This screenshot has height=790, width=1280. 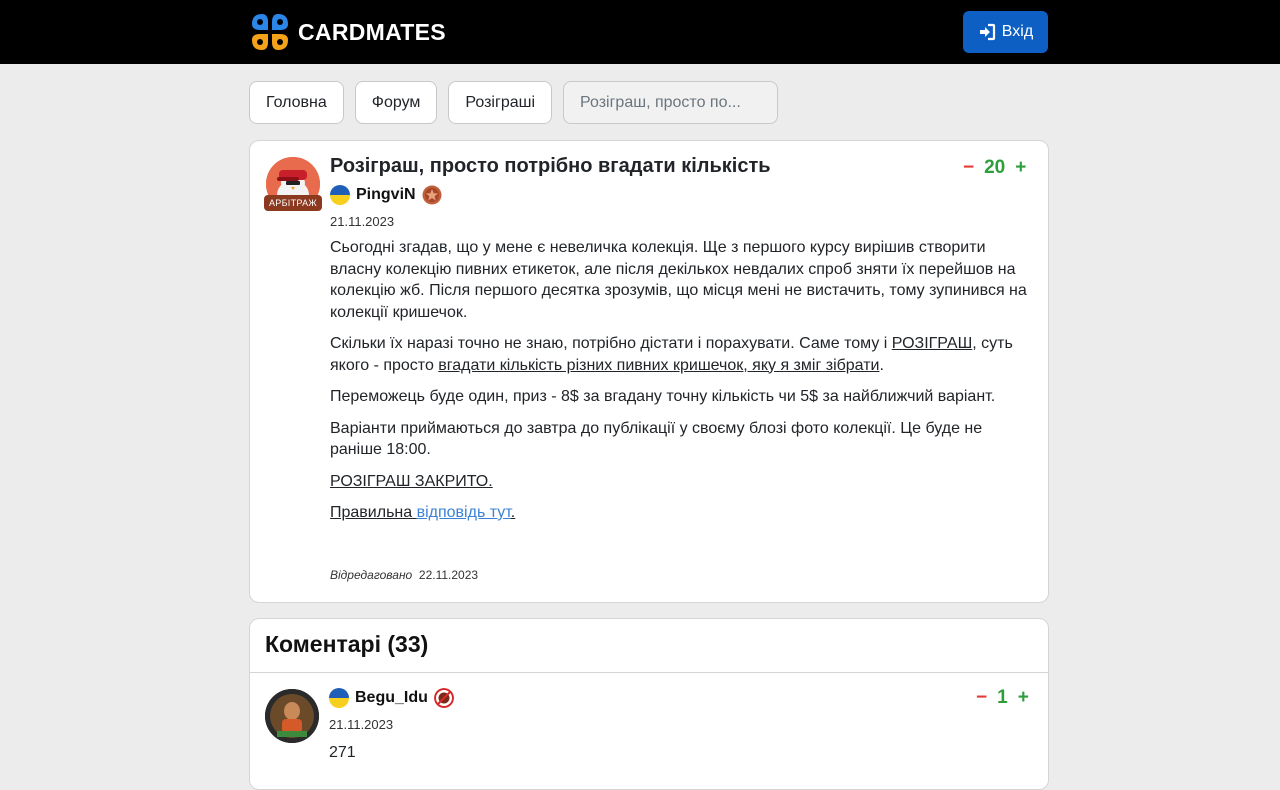 What do you see at coordinates (987, 32) in the screenshot?
I see `sign-in-icon` at bounding box center [987, 32].